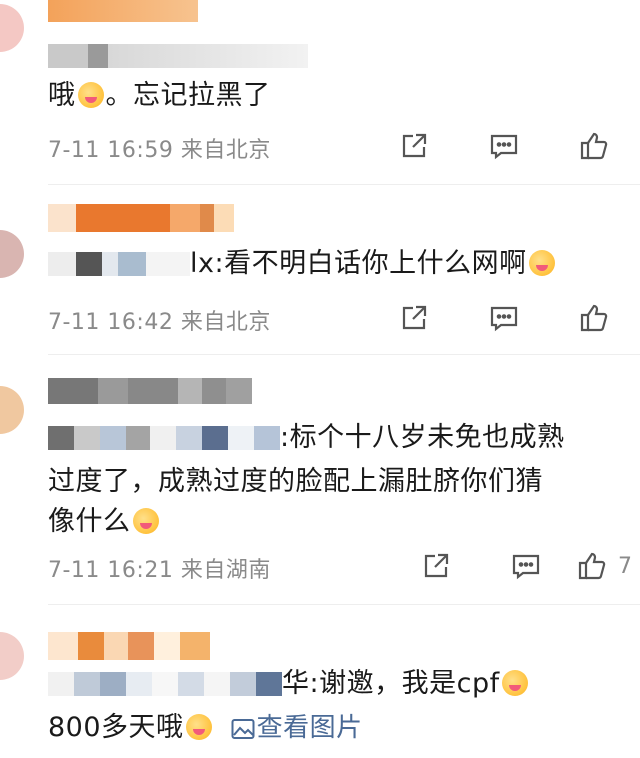 The width and height of the screenshot is (640, 758). What do you see at coordinates (225, 570) in the screenshot?
I see `comment-location: 来自湖南` at bounding box center [225, 570].